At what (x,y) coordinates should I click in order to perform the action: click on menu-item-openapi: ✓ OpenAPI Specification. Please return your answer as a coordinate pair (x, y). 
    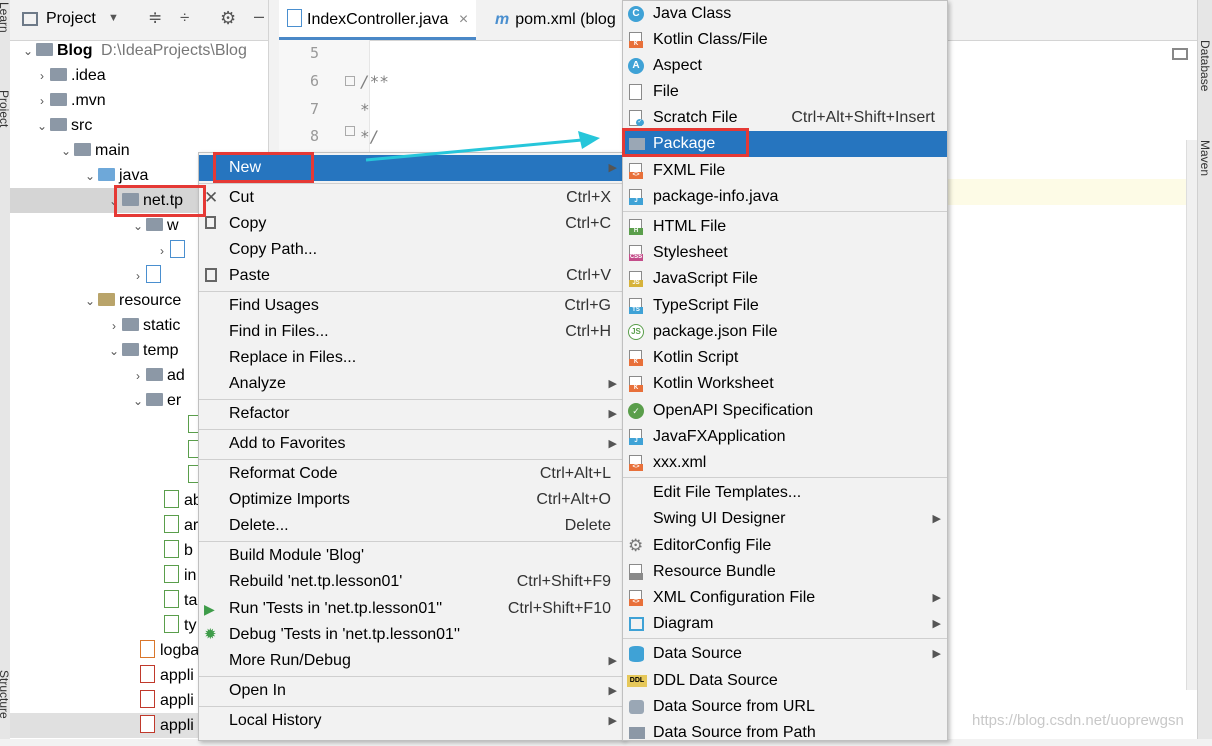
    Looking at the image, I should click on (785, 411).